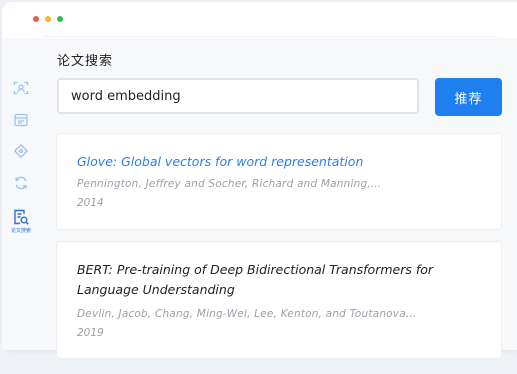  What do you see at coordinates (468, 97) in the screenshot?
I see `recommend-button: 推荐` at bounding box center [468, 97].